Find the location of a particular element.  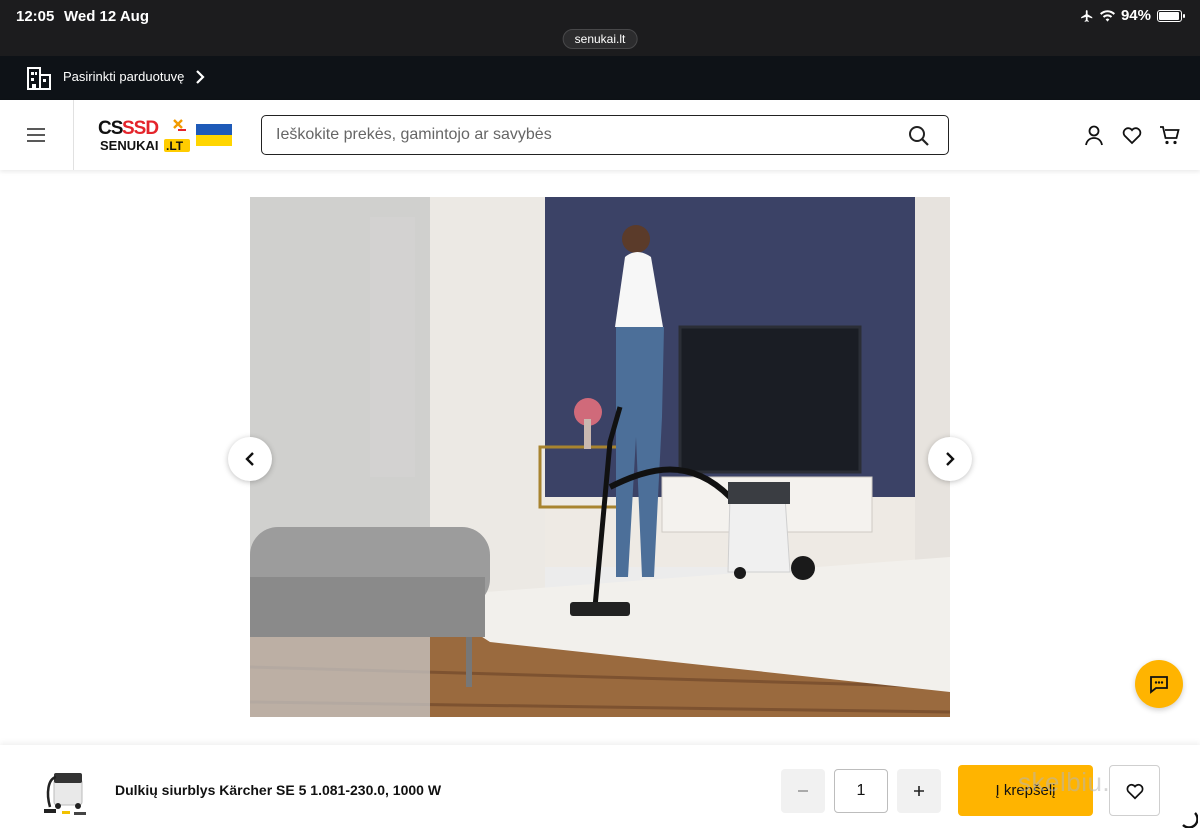

product-thumbnail is located at coordinates (66, 788).